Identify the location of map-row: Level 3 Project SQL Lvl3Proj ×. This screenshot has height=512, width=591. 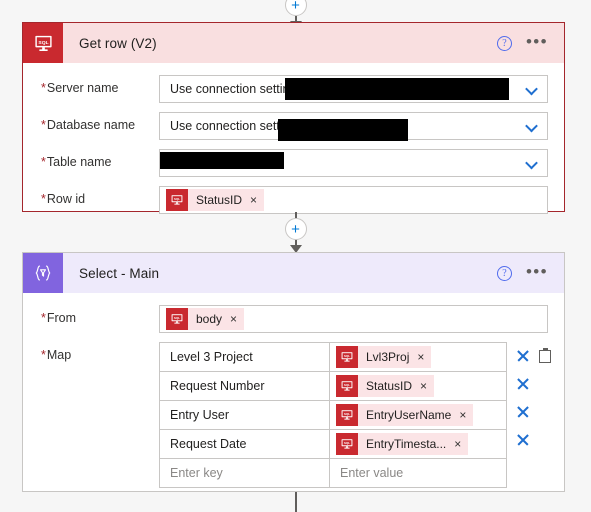
(333, 357).